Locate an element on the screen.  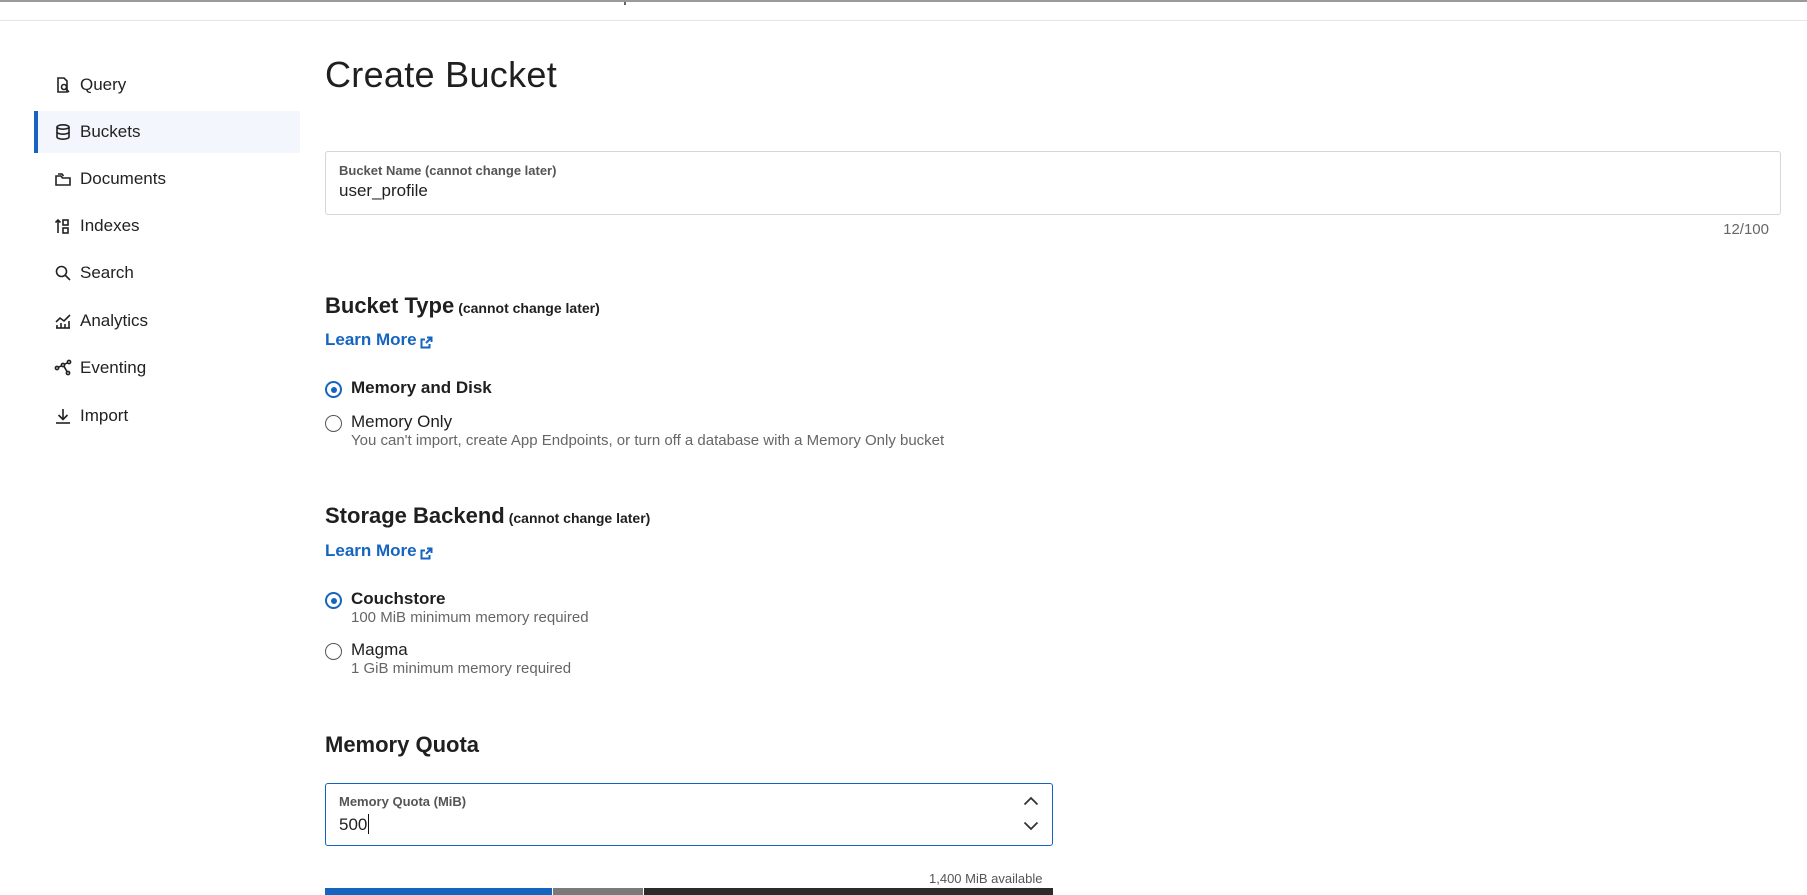
sidebar-item-label: Query is located at coordinates (103, 84).